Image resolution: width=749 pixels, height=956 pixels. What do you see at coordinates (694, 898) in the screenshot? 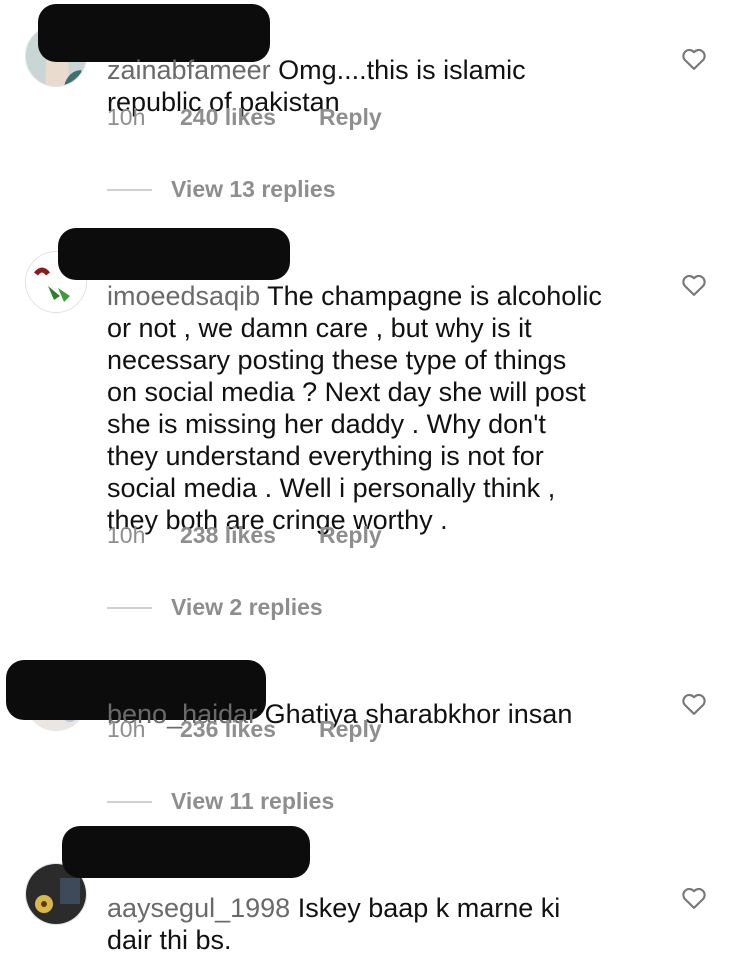
I see `heart-icon` at bounding box center [694, 898].